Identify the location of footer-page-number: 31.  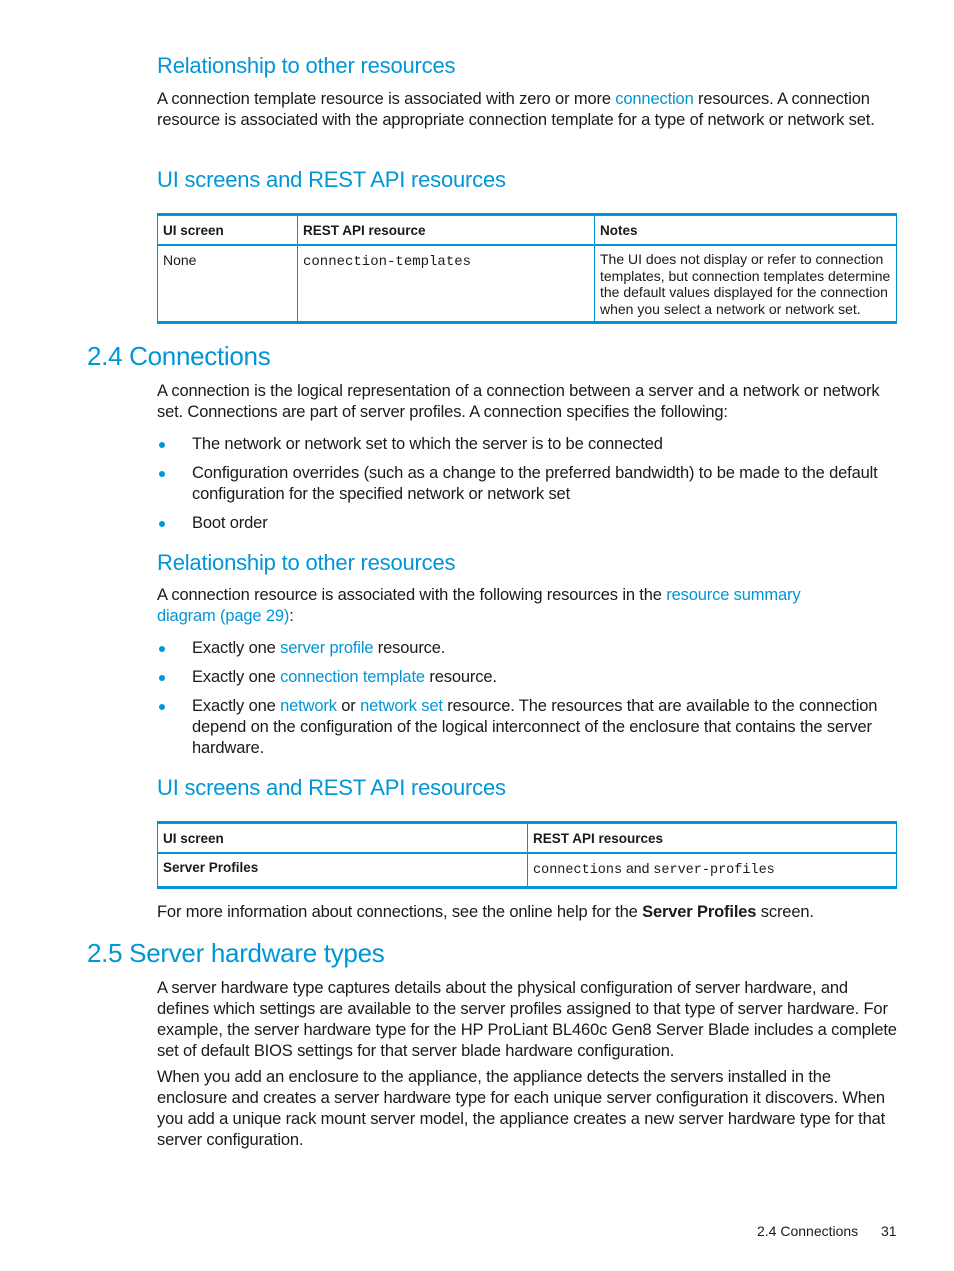
(889, 1231).